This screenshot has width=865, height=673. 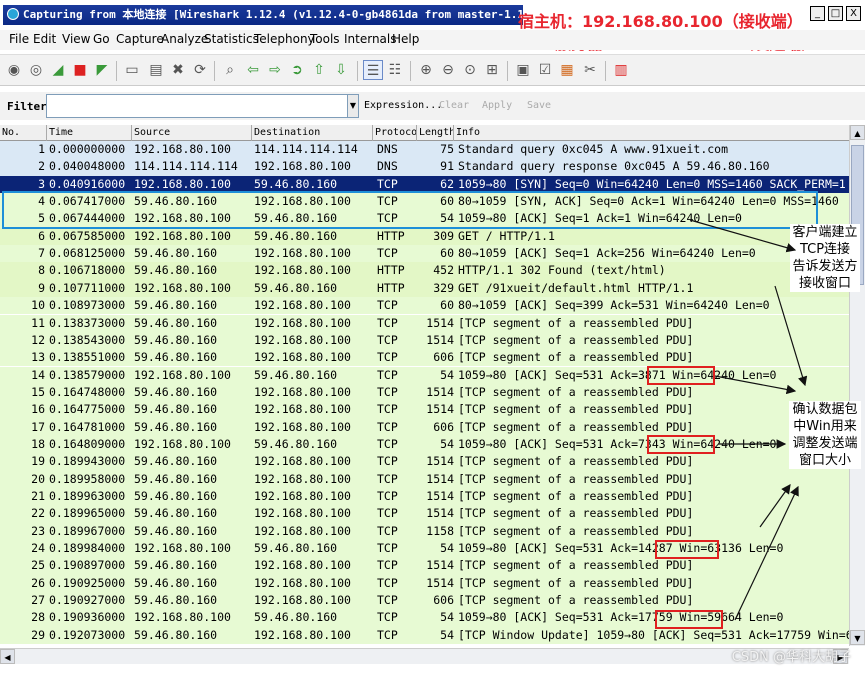 What do you see at coordinates (197, 106) in the screenshot?
I see `filter-input` at bounding box center [197, 106].